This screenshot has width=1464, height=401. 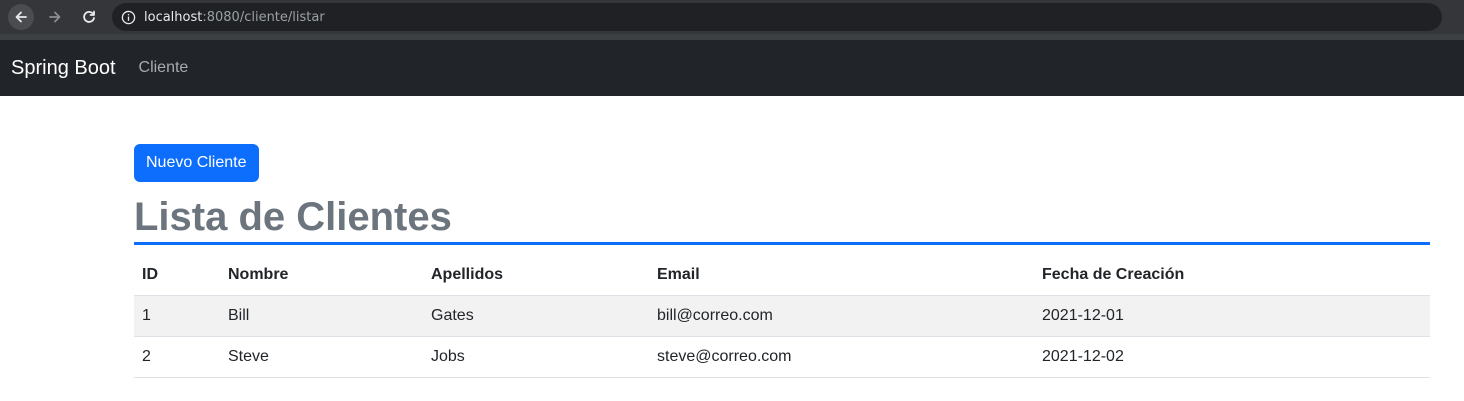 What do you see at coordinates (164, 68) in the screenshot?
I see `nav-link-cliente: Cliente` at bounding box center [164, 68].